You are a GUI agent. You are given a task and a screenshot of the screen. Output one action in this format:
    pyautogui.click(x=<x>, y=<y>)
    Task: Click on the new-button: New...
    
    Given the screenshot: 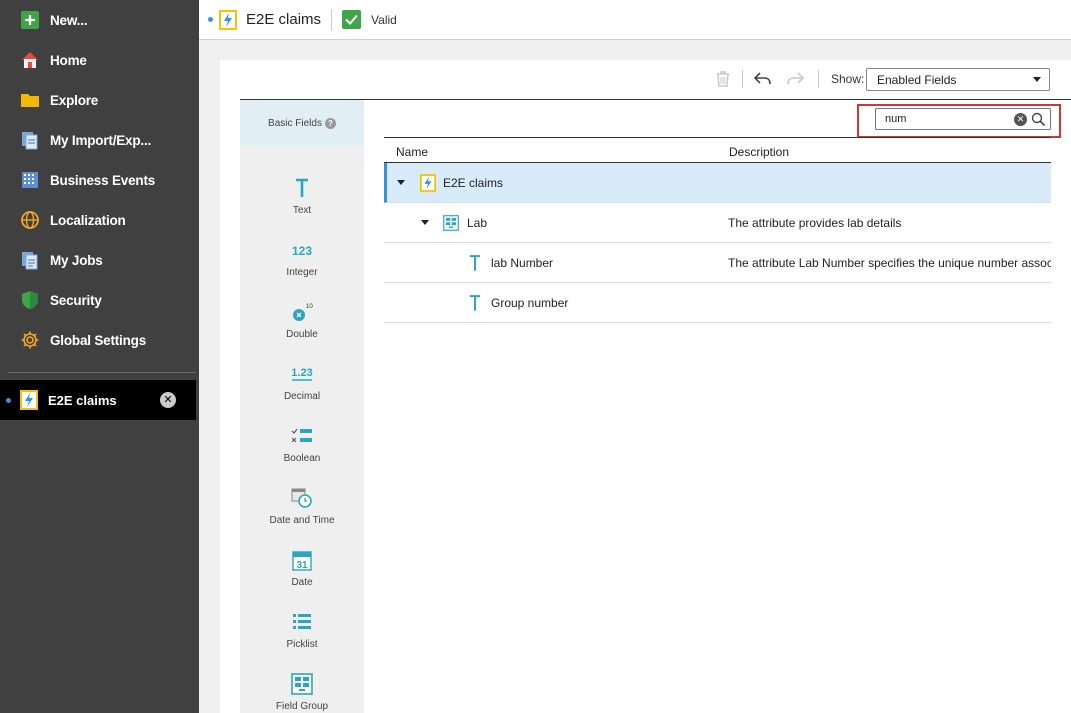 What is the action you would take?
    pyautogui.click(x=99, y=20)
    